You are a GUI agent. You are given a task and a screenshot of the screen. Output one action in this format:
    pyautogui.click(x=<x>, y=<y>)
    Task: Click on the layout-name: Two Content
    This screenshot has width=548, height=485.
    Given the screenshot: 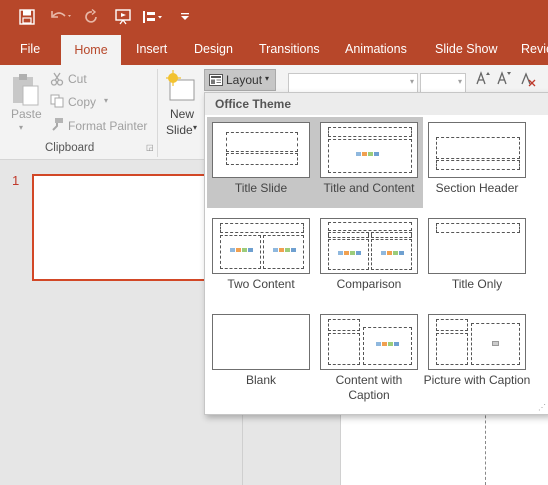 What is the action you would take?
    pyautogui.click(x=261, y=284)
    